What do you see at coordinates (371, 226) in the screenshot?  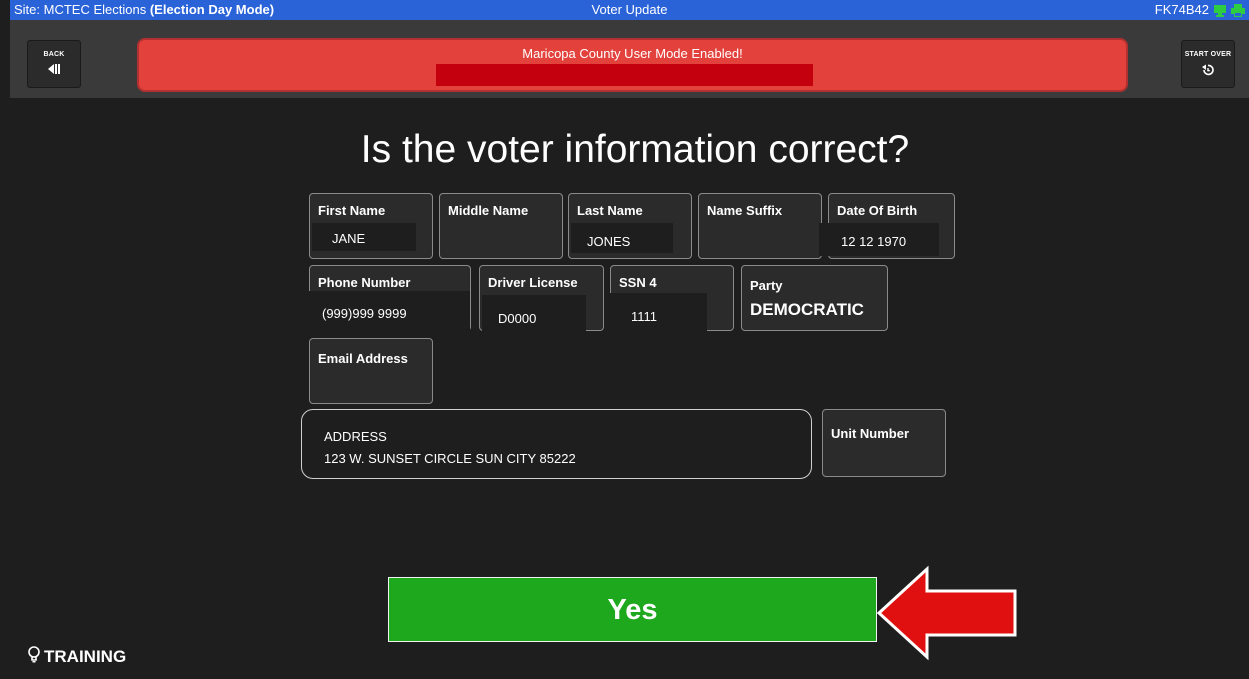 I see `first-name-field: First Name JANE` at bounding box center [371, 226].